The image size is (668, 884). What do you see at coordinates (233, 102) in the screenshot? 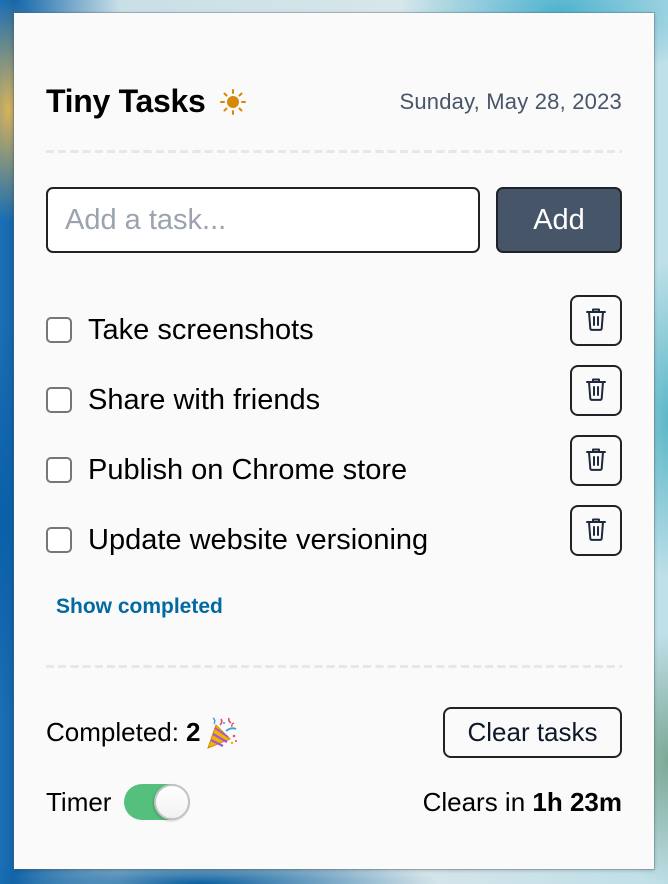
I see `sun-icon` at bounding box center [233, 102].